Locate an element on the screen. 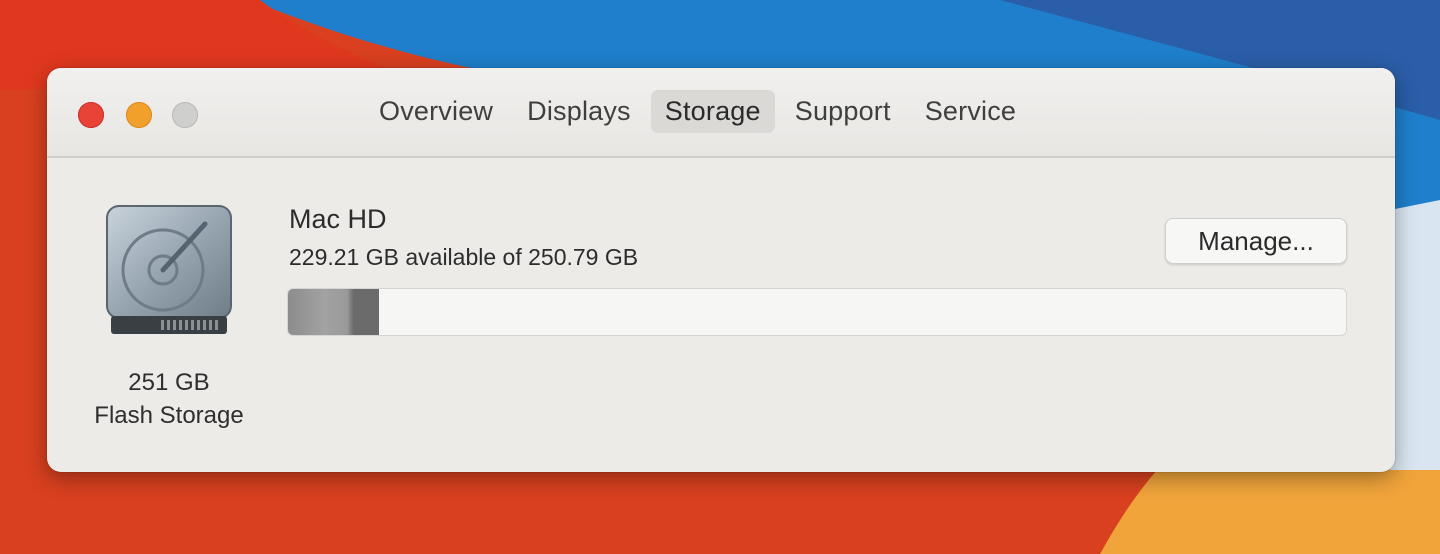  drive-size-label: 251 GB is located at coordinates (169, 382).